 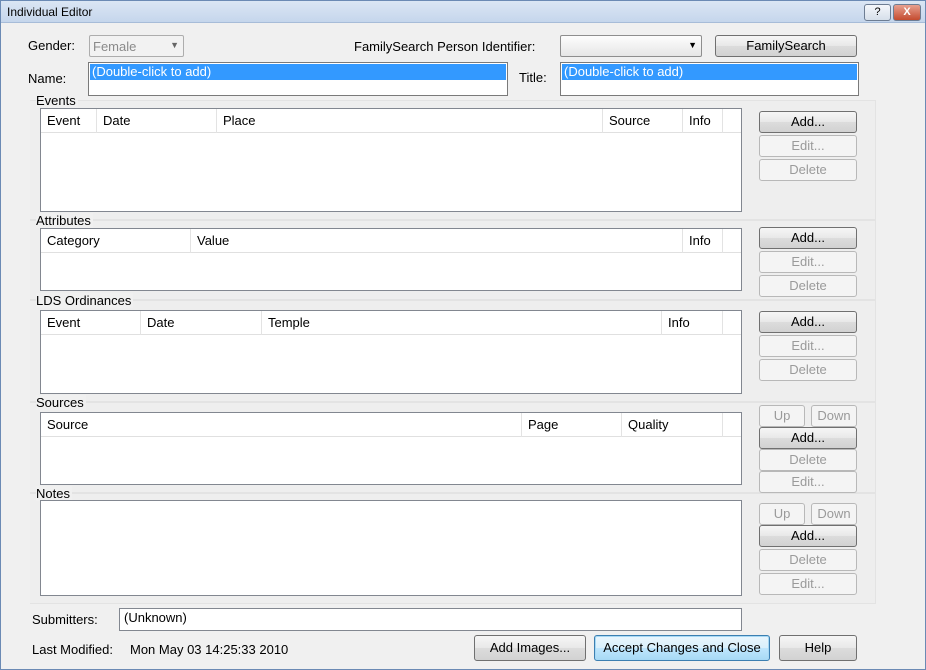 What do you see at coordinates (808, 460) in the screenshot?
I see `sources-delete-button: Delete` at bounding box center [808, 460].